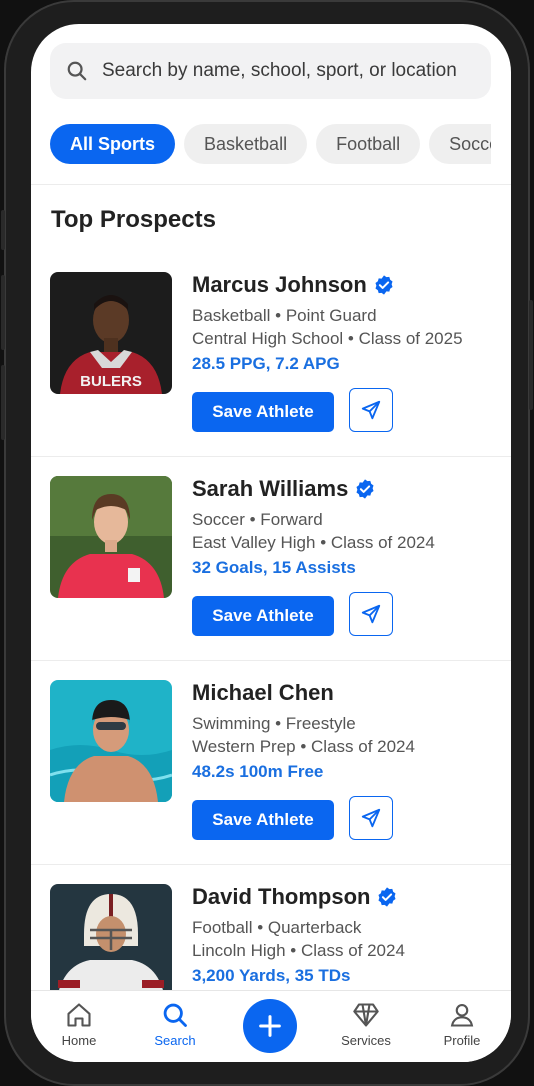  Describe the element at coordinates (460, 144) in the screenshot. I see `chip-soccer: Soccer` at that location.